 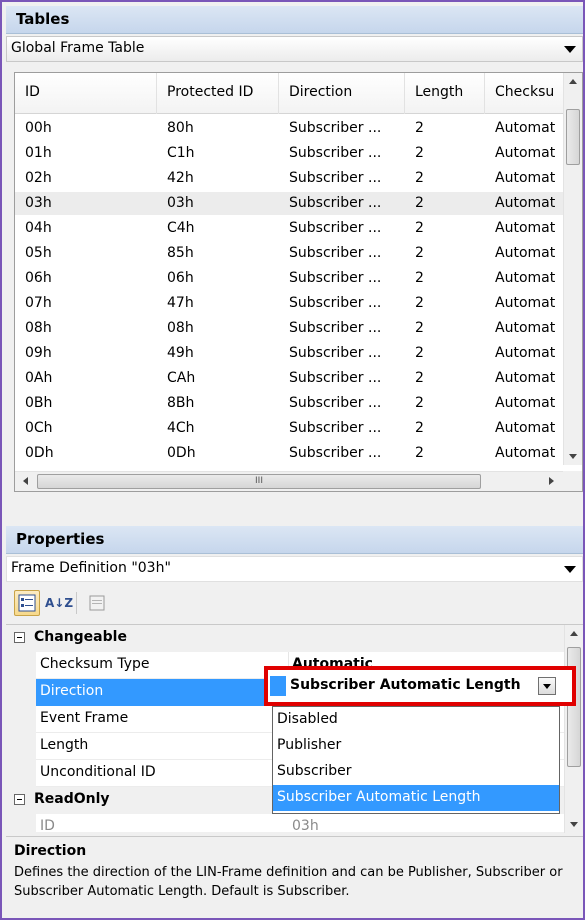 I want to click on table-row: 0Dh 0Dh Subscriber ... 2 Automat, so click(x=289, y=453).